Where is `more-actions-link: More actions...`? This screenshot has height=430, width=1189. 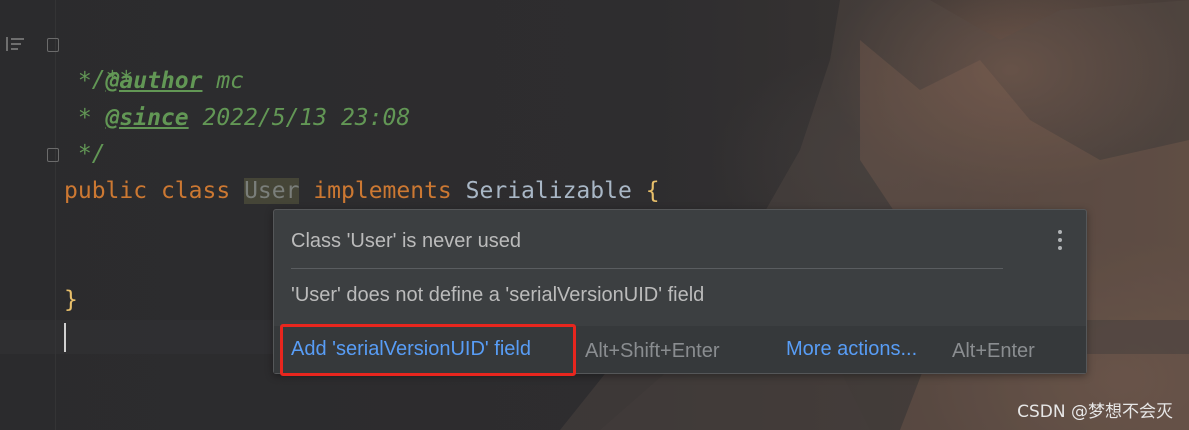 more-actions-link: More actions... is located at coordinates (851, 349).